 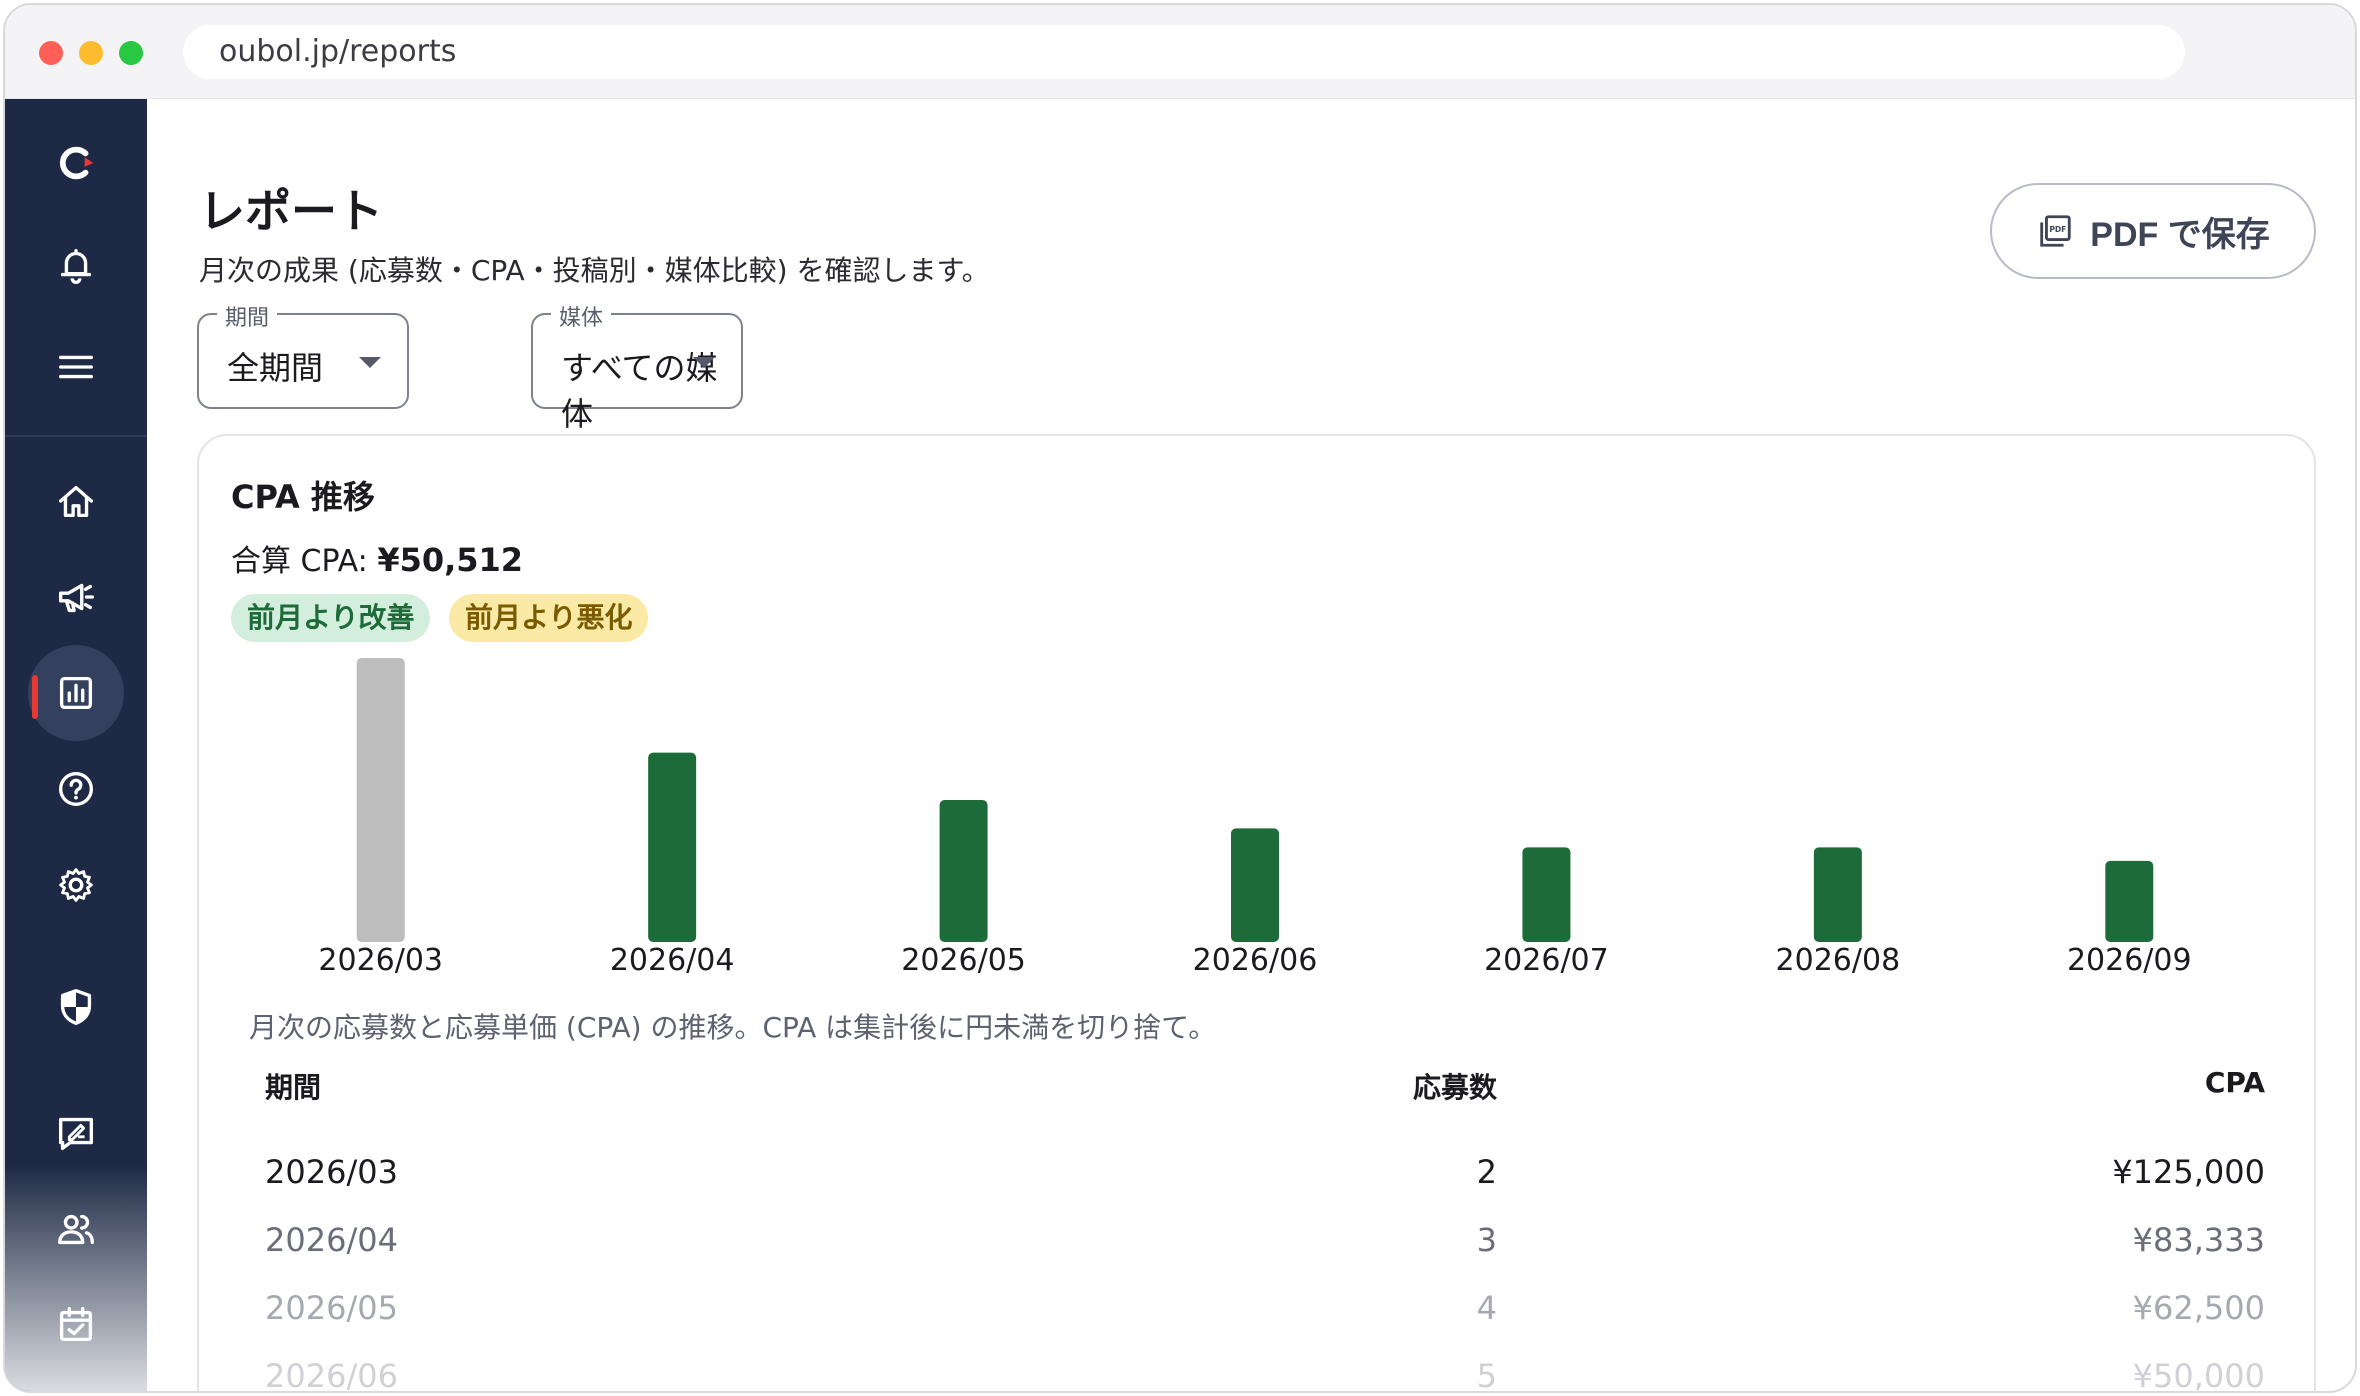 I want to click on sidebar-divider, so click(x=76, y=436).